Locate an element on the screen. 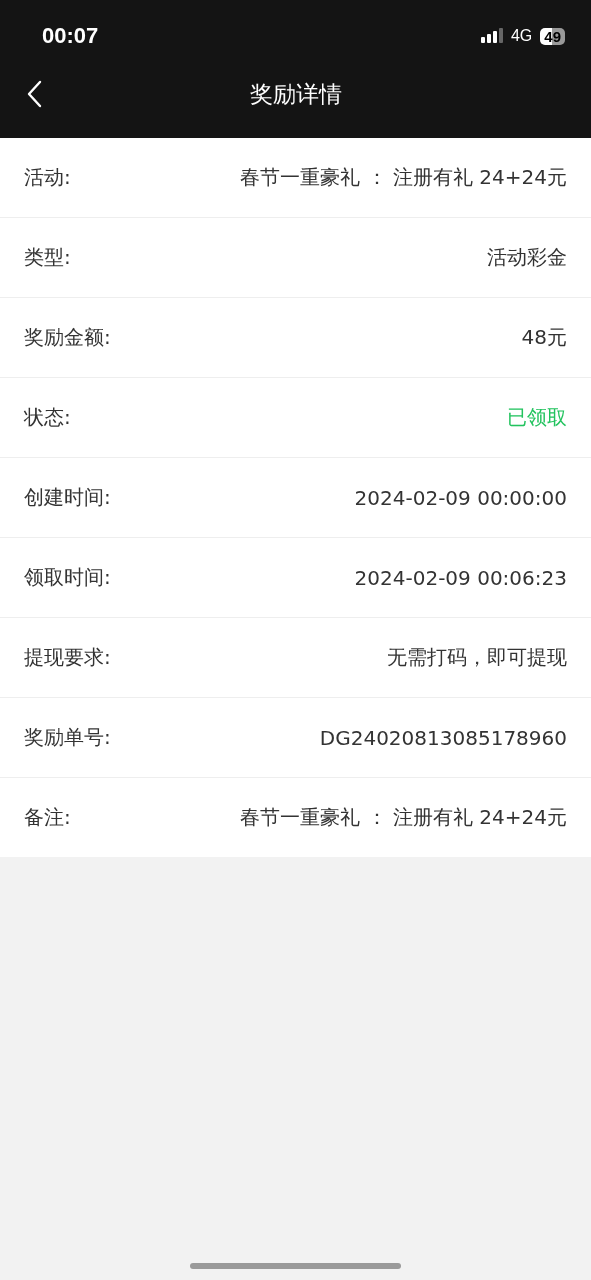 Image resolution: width=591 pixels, height=1280 pixels. field-label: 类型: is located at coordinates (47, 257).